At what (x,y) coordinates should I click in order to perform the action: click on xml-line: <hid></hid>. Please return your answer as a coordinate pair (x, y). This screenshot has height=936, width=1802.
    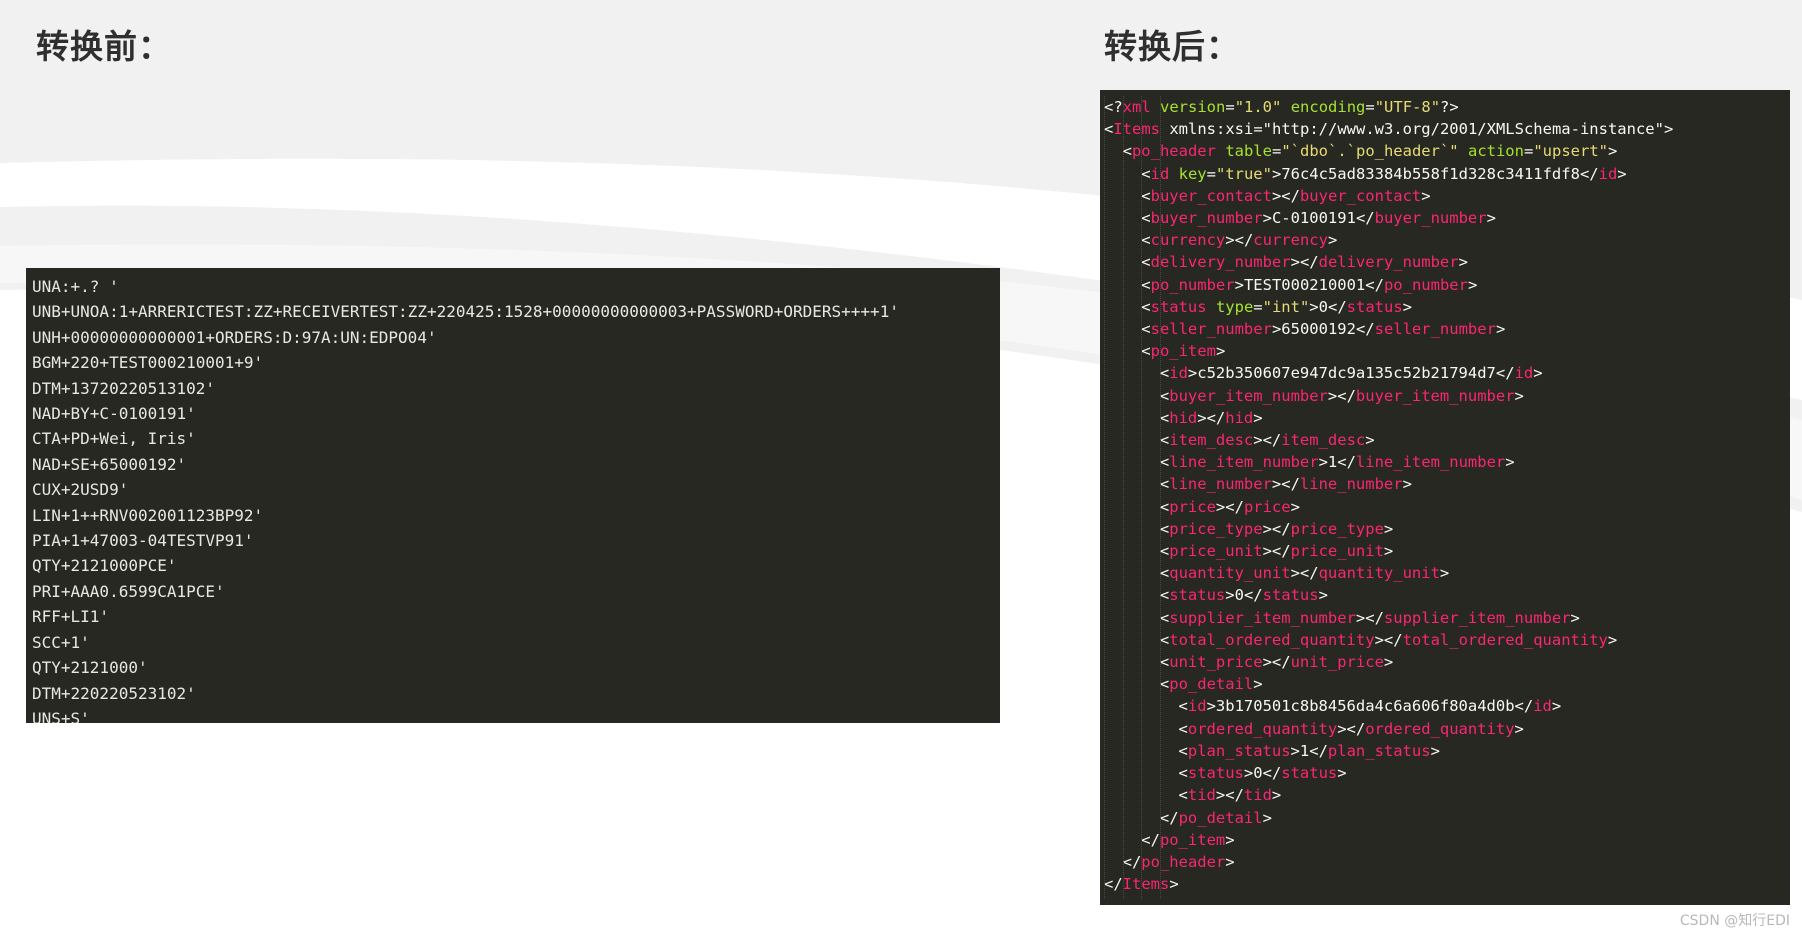
    Looking at the image, I should click on (1447, 418).